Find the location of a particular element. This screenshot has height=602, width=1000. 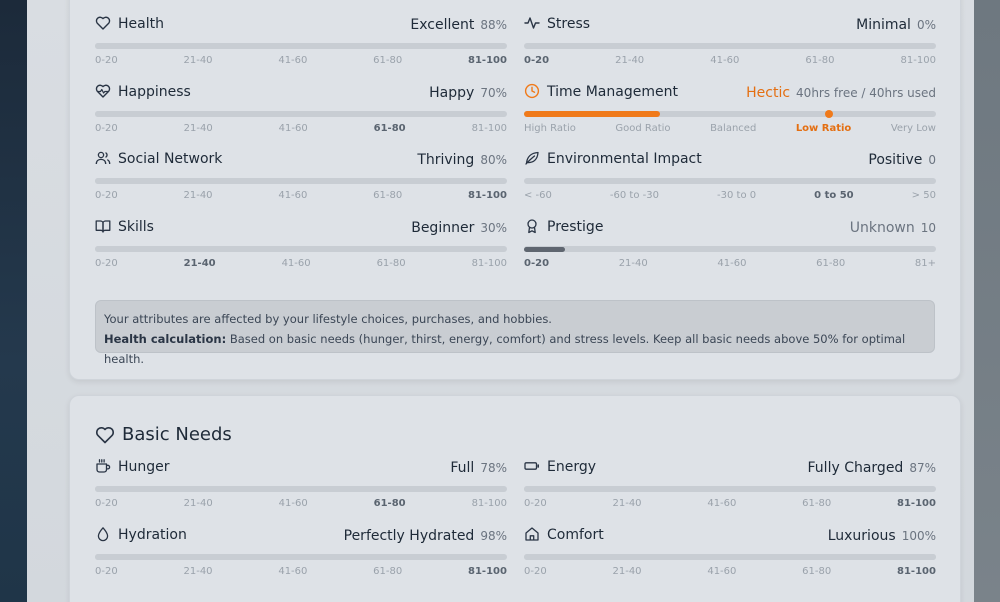

need-value: 98% is located at coordinates (493, 536).